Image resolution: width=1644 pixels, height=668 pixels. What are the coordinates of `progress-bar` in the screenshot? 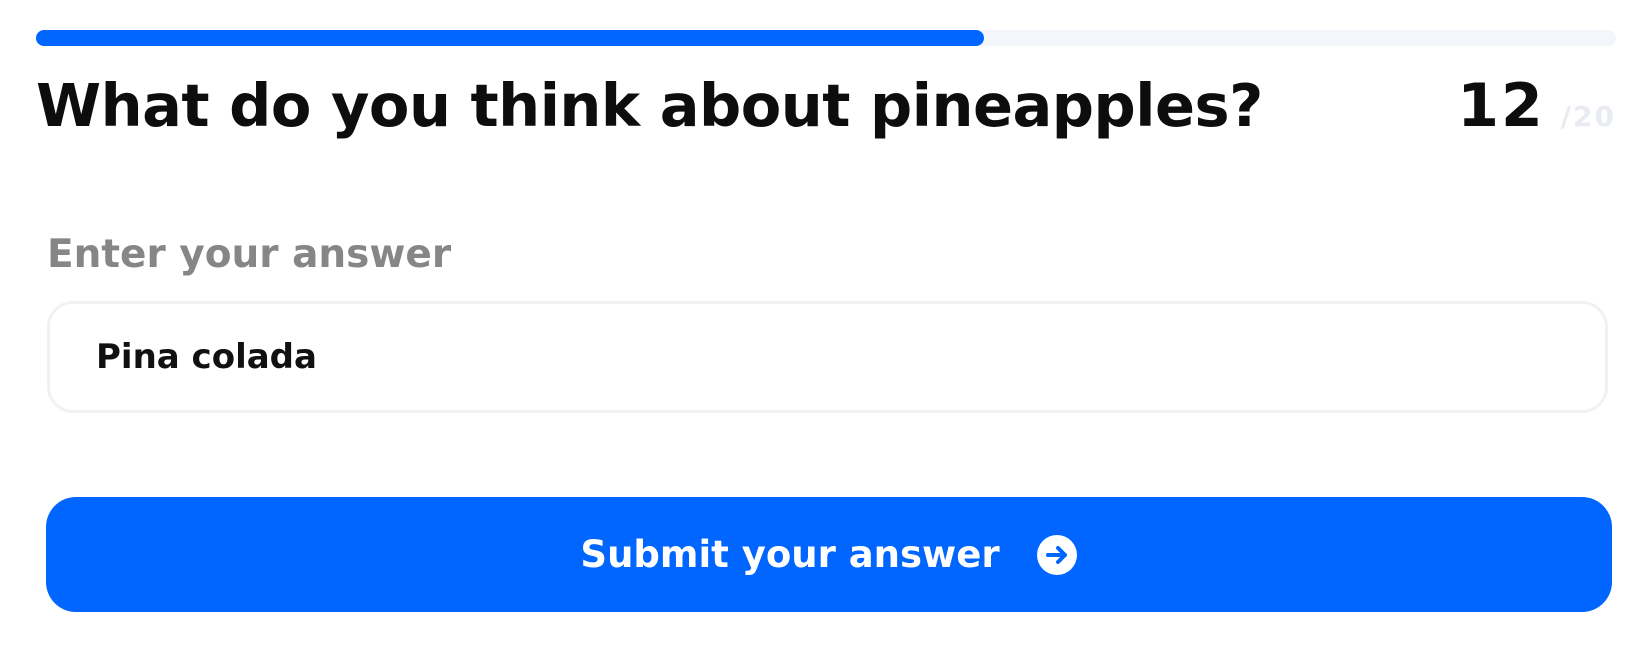 It's located at (826, 38).